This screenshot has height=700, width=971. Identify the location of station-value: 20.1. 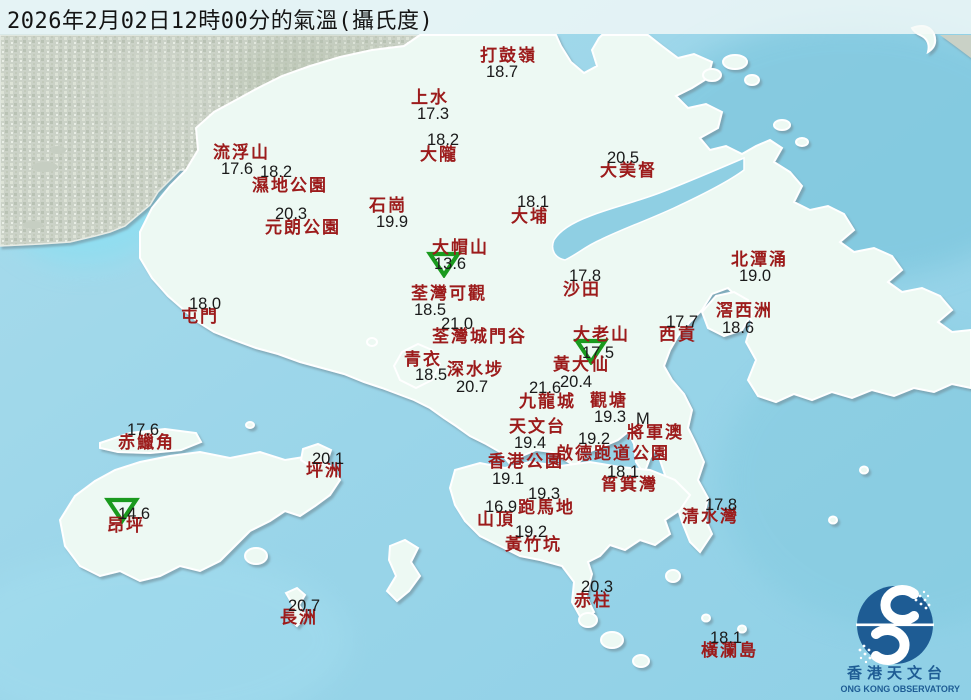
(328, 459).